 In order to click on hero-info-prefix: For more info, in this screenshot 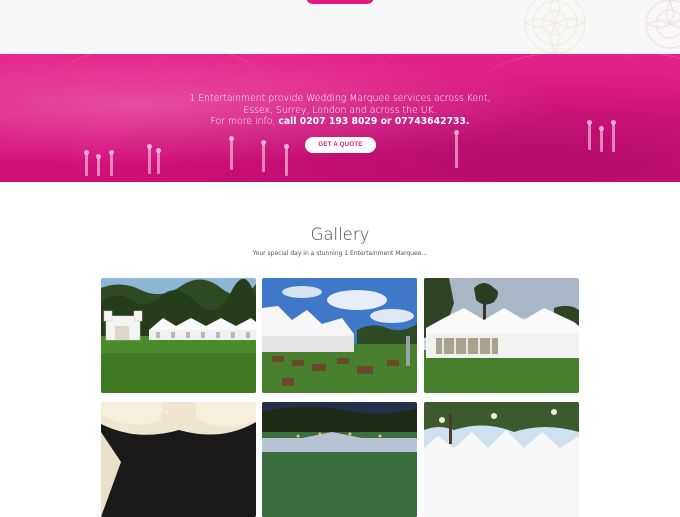, I will do `click(244, 121)`.